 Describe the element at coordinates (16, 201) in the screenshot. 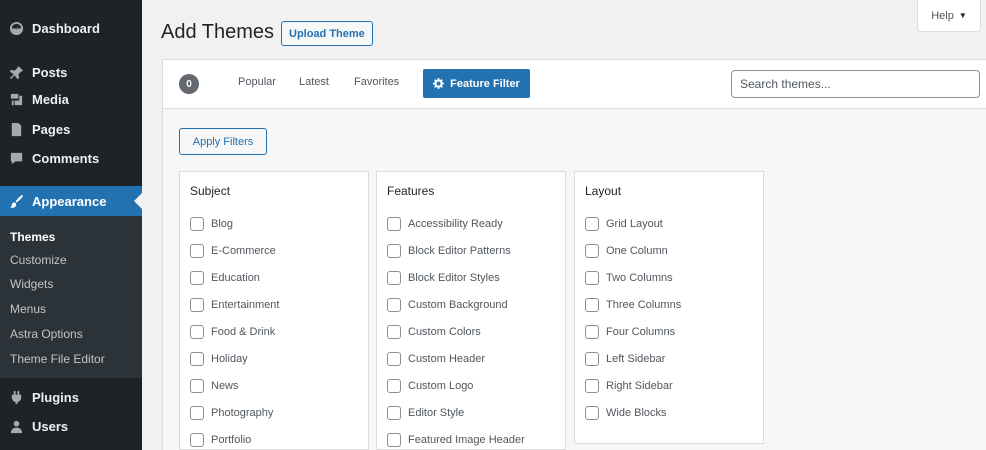

I see `paintbrush-icon` at that location.